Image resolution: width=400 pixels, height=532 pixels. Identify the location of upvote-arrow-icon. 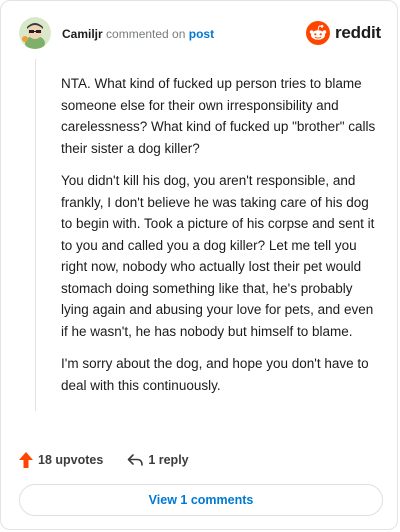
(26, 460).